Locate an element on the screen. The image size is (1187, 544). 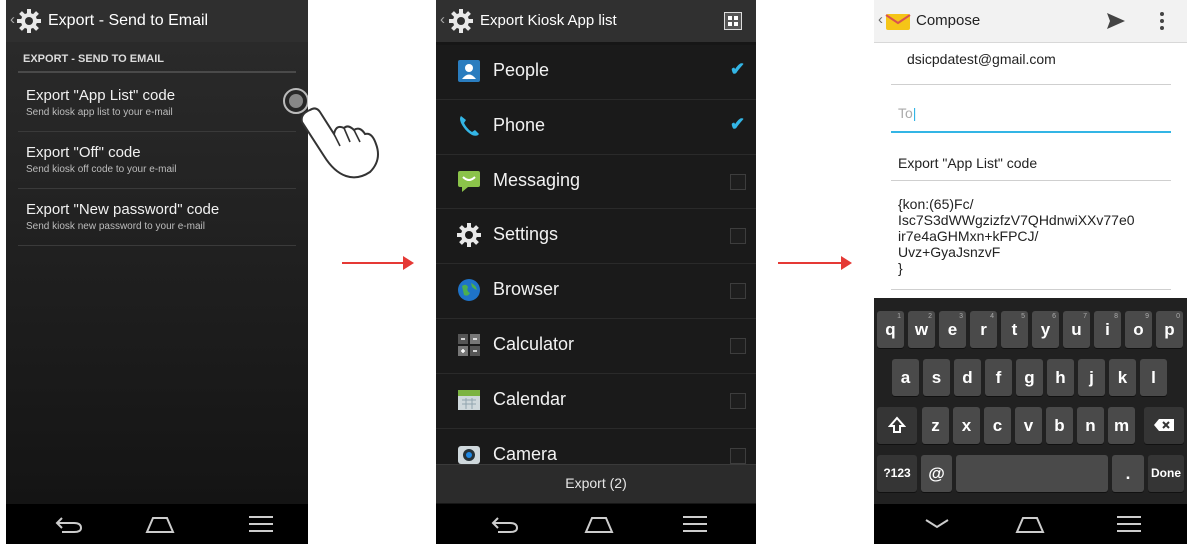
app-row-people: People ✔ is located at coordinates (596, 72).